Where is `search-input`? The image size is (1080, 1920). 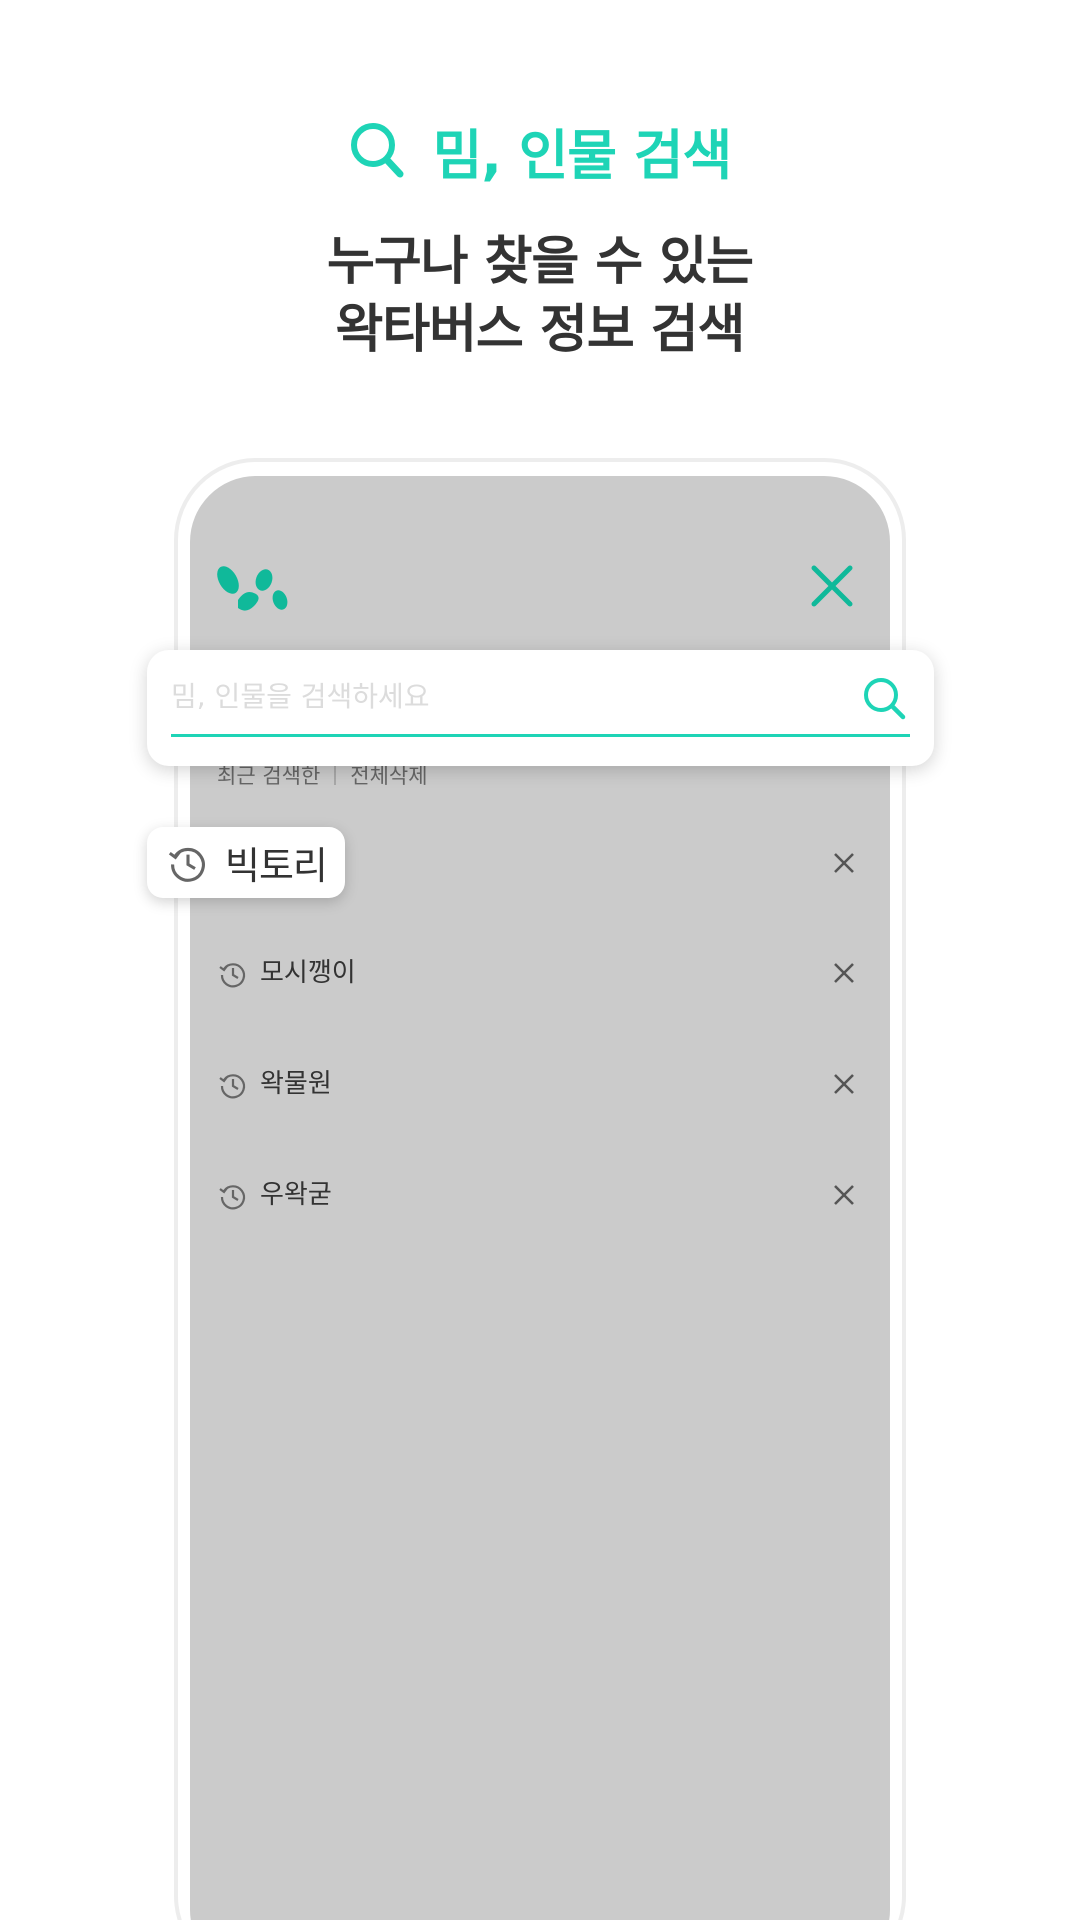
search-input is located at coordinates (511, 696).